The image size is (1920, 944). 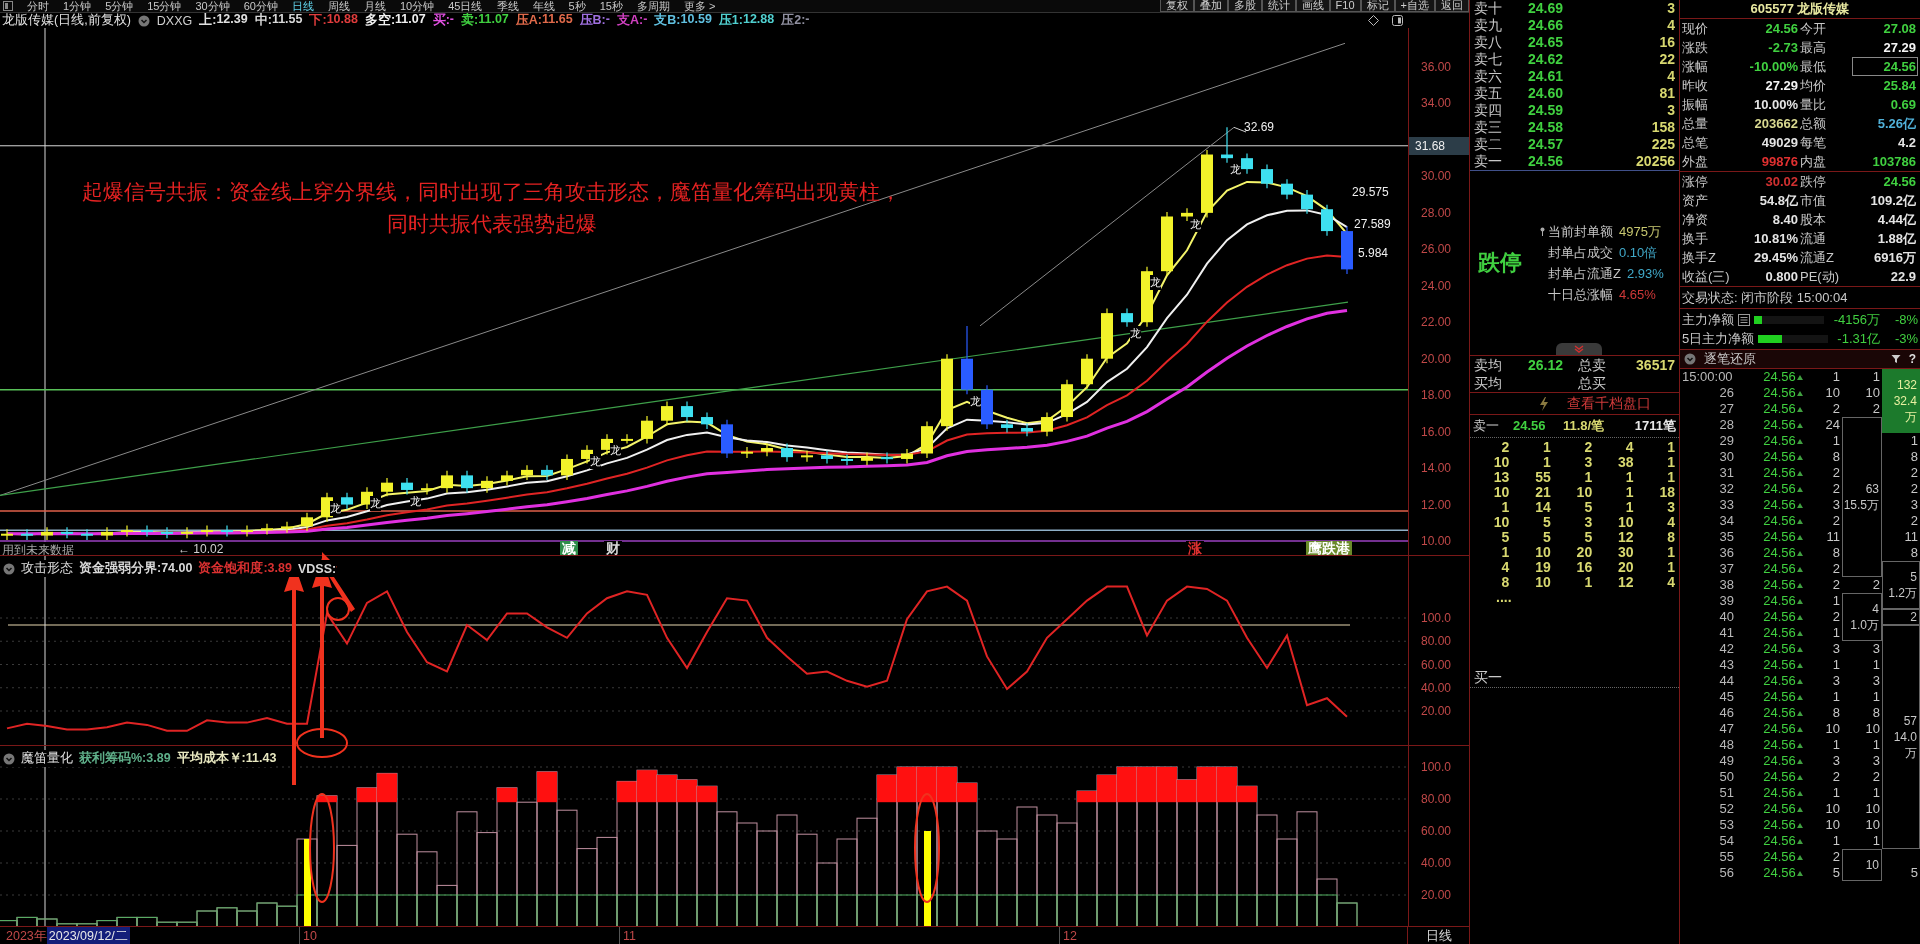 What do you see at coordinates (260, 6) in the screenshot?
I see `period-tab: 60分钟` at bounding box center [260, 6].